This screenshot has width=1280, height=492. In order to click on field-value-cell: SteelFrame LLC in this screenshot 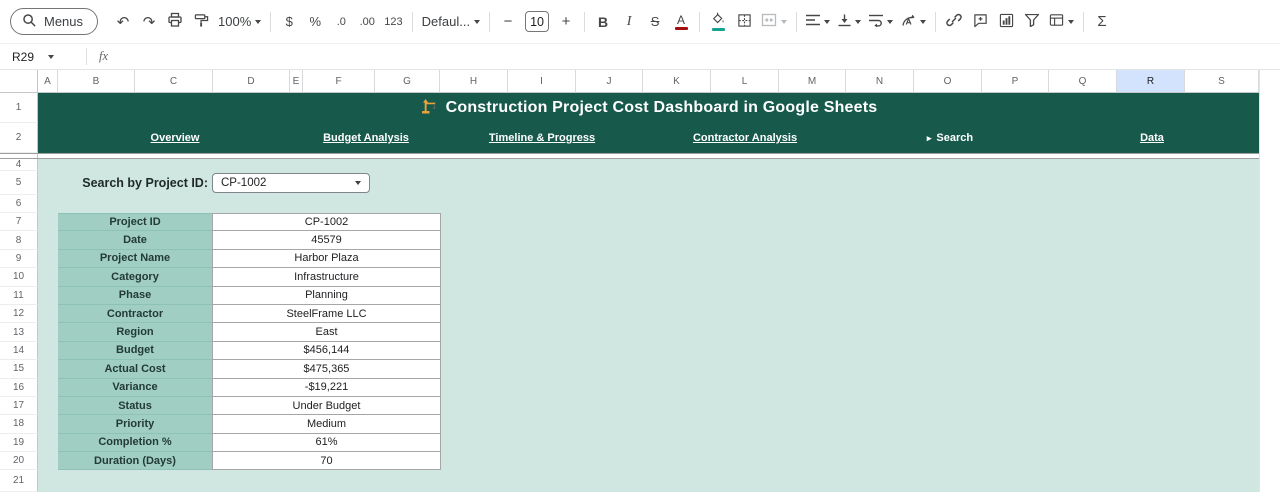, I will do `click(326, 314)`.